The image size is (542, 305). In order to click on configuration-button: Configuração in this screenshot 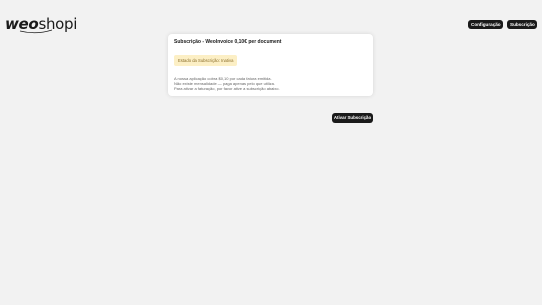, I will do `click(485, 24)`.